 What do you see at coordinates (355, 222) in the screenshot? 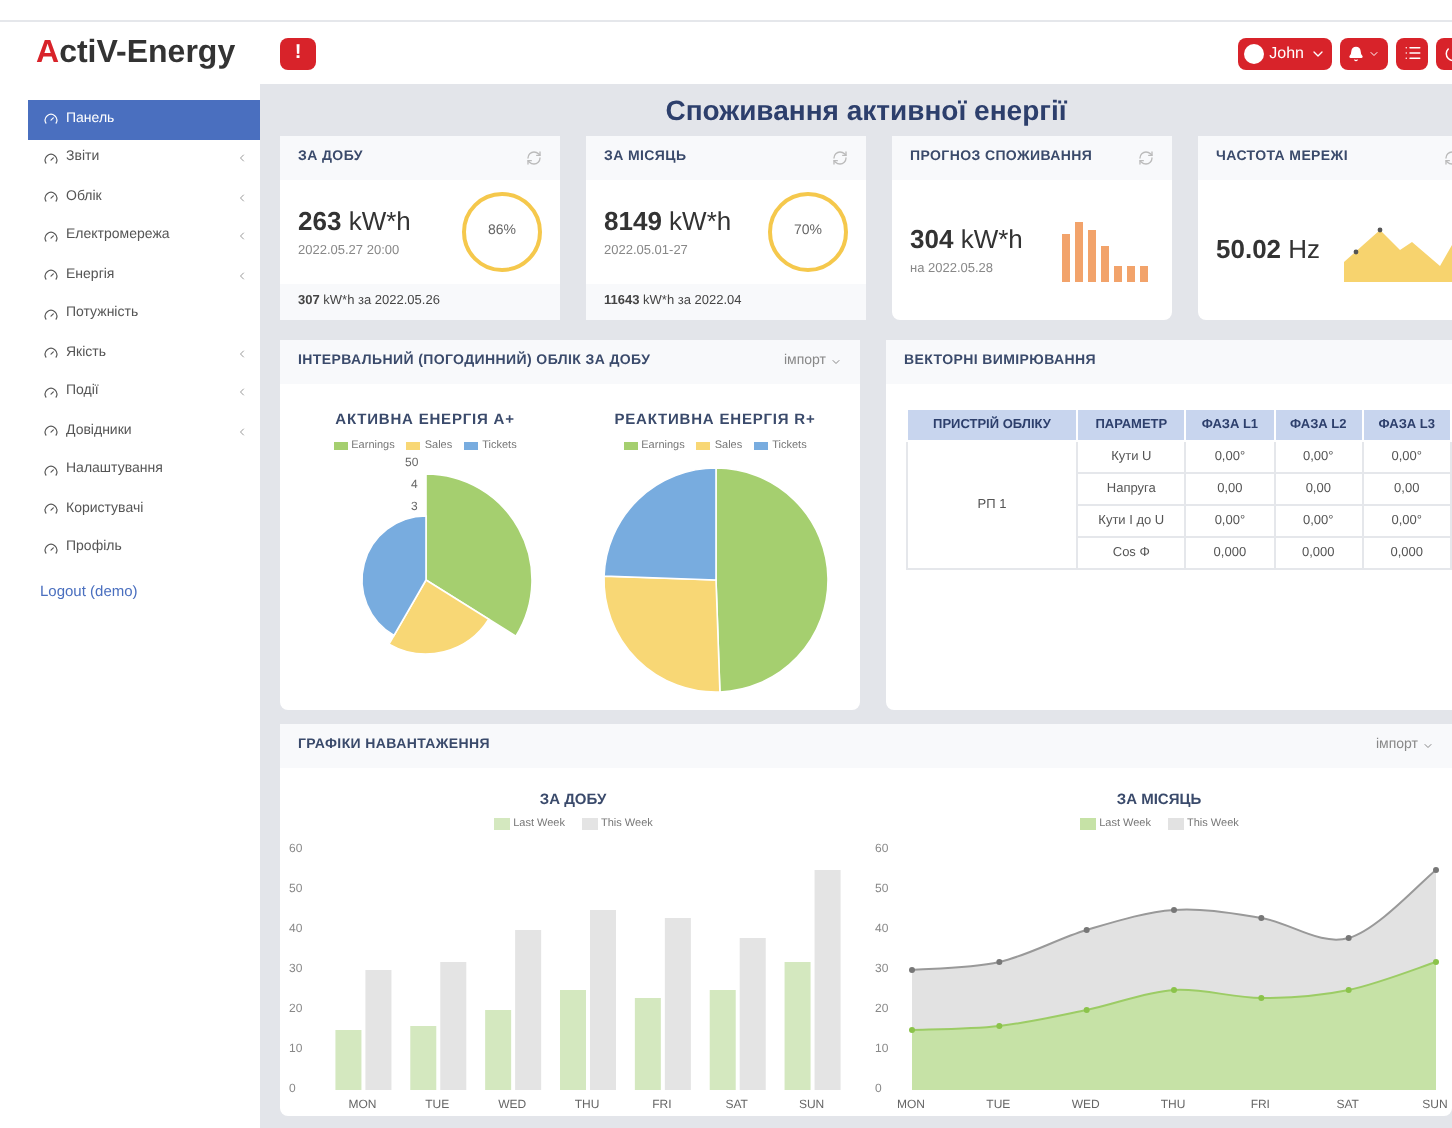
I see `stat-value: 263 kW*h` at bounding box center [355, 222].